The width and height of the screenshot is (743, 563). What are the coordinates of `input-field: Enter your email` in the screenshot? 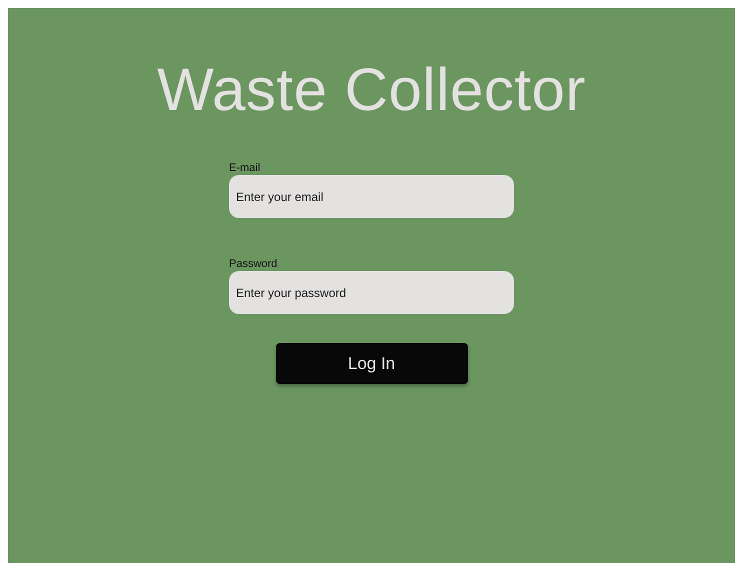 It's located at (371, 196).